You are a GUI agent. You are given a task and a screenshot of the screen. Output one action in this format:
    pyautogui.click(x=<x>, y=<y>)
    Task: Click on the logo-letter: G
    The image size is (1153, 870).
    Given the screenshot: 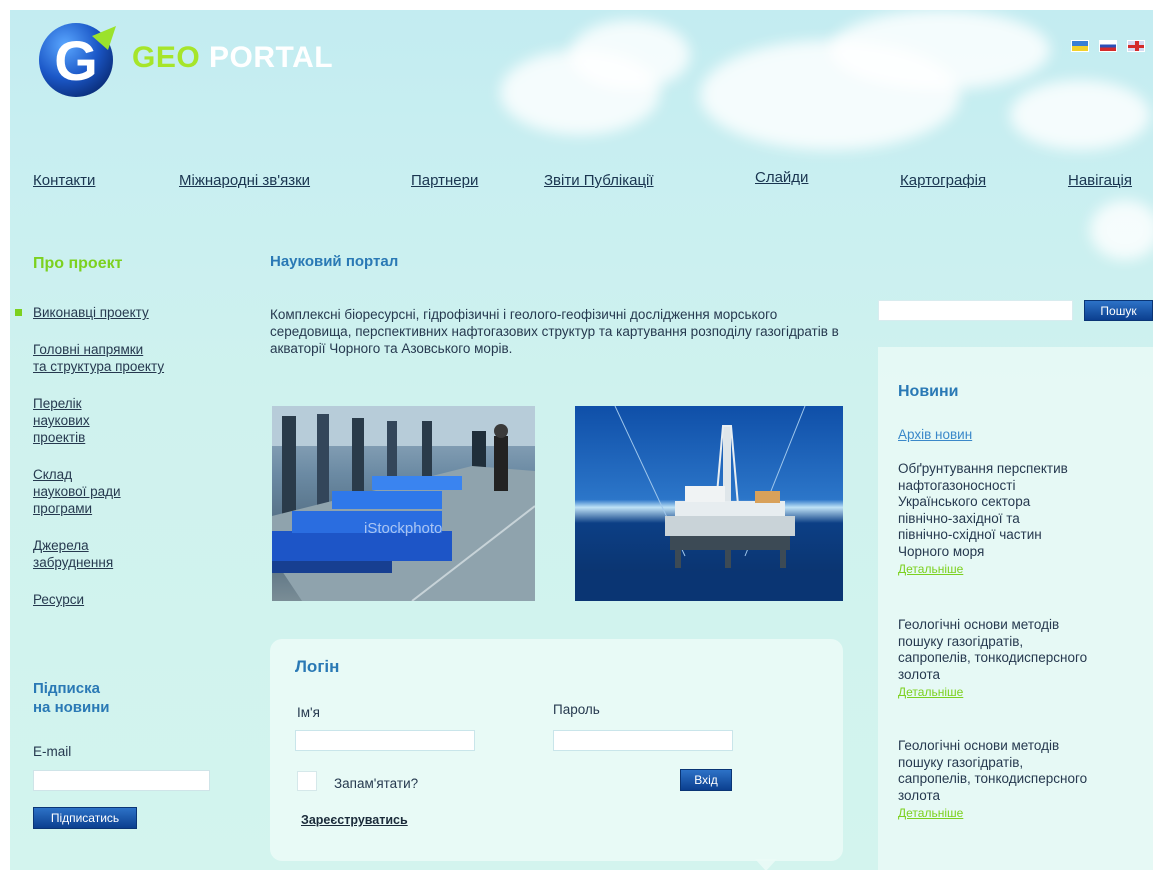 What is the action you would take?
    pyautogui.click(x=76, y=60)
    